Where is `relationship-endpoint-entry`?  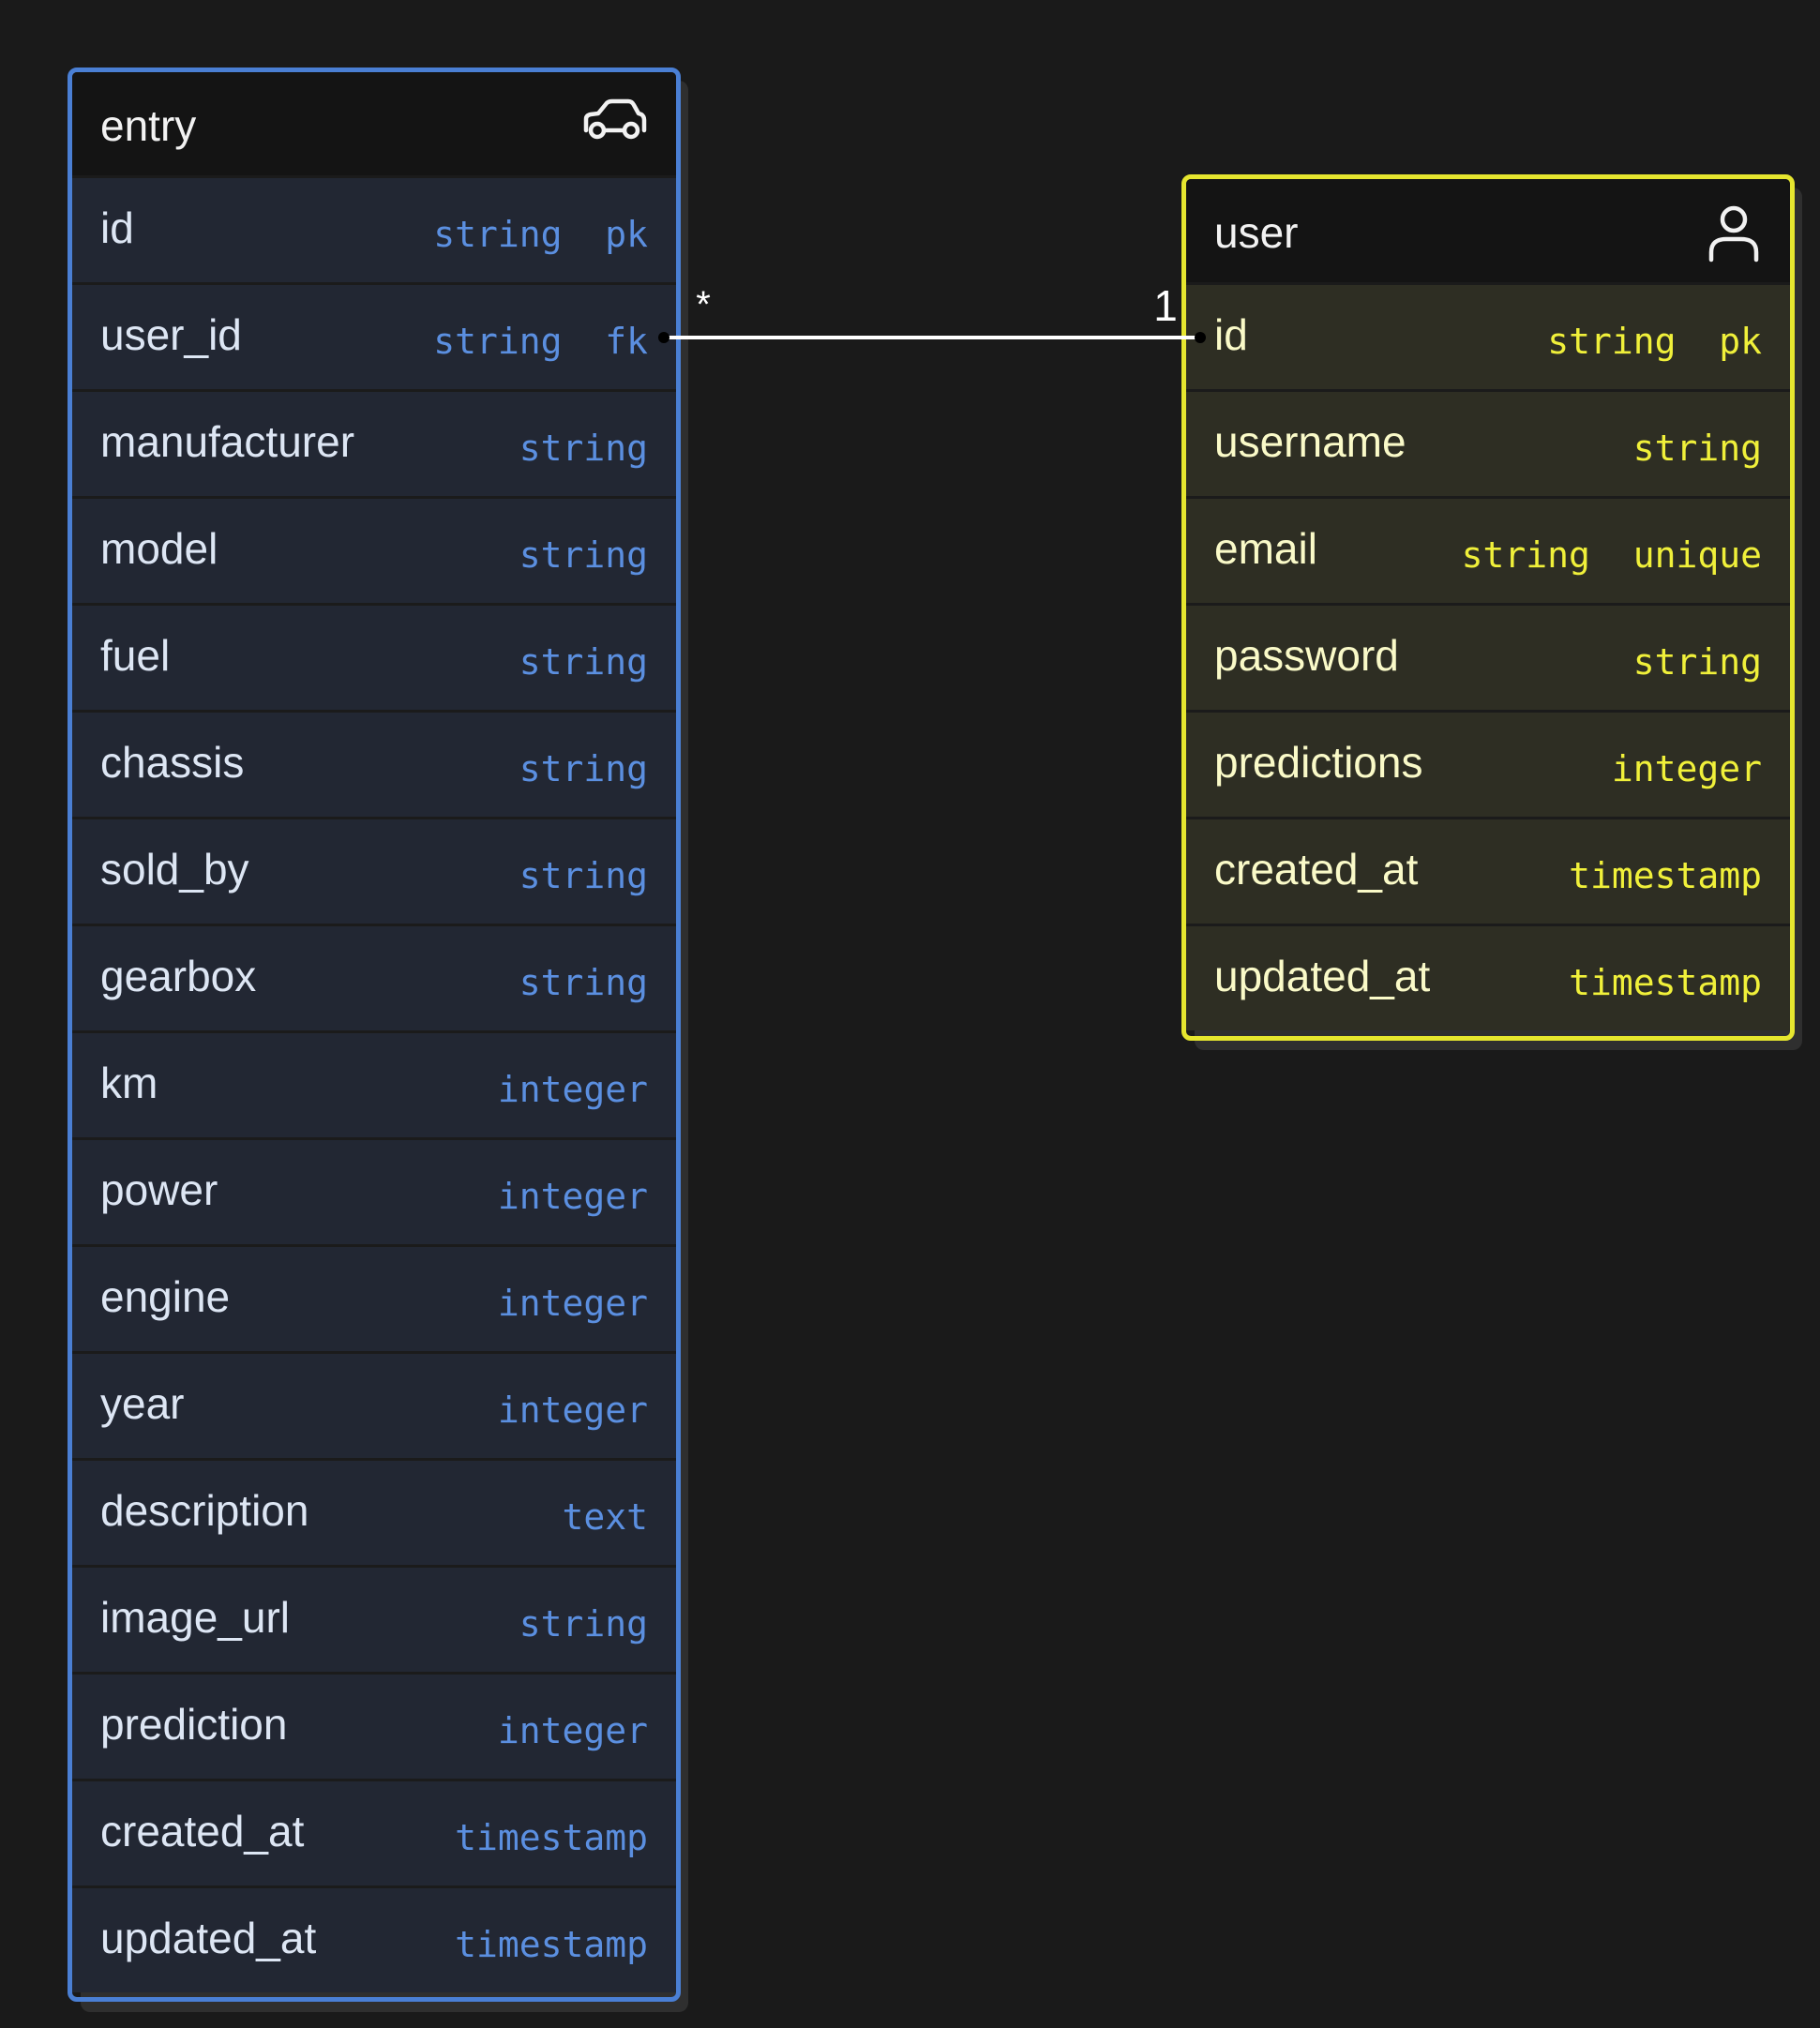
relationship-endpoint-entry is located at coordinates (663, 337).